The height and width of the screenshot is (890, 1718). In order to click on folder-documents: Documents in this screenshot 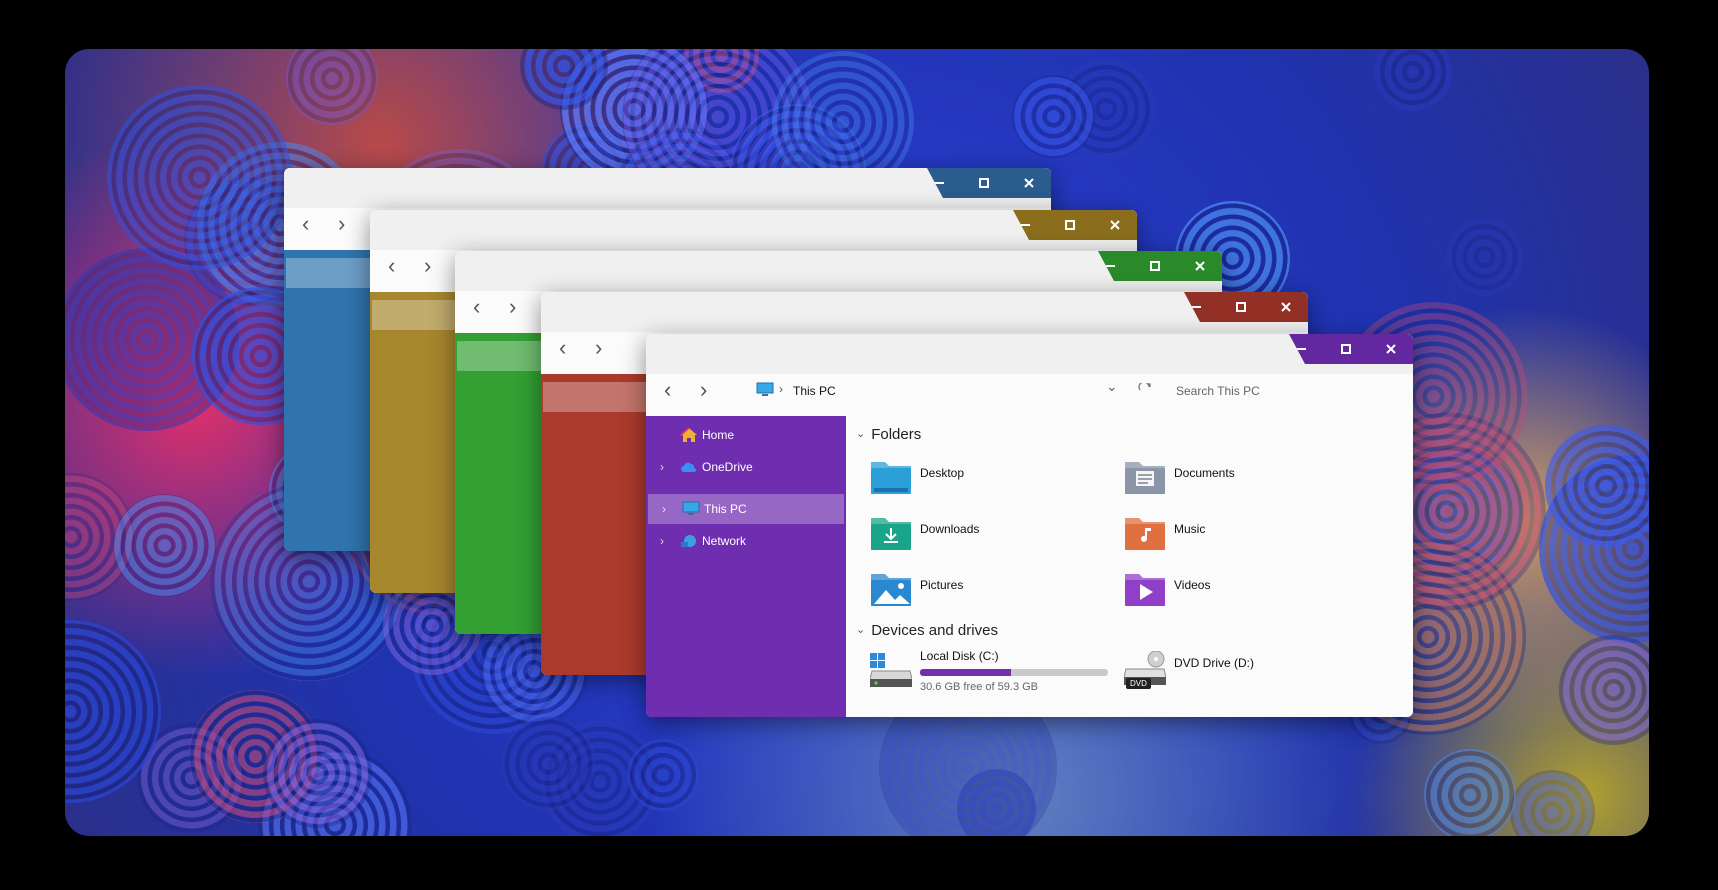, I will do `click(1249, 480)`.